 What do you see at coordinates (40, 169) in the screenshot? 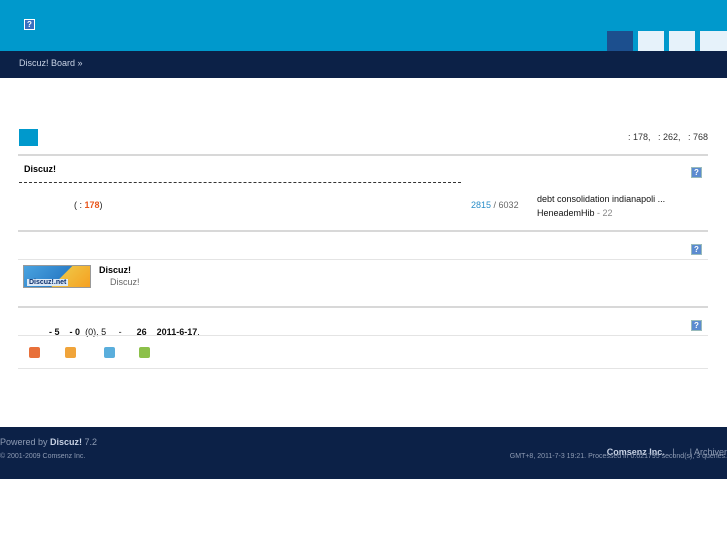
I see `category-title: Discuz!` at bounding box center [40, 169].